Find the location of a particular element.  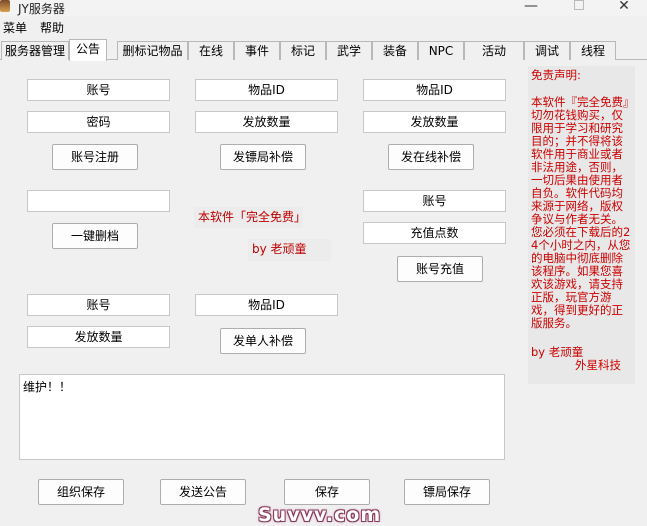

recharge-points-input: 充值点数 is located at coordinates (434, 233).